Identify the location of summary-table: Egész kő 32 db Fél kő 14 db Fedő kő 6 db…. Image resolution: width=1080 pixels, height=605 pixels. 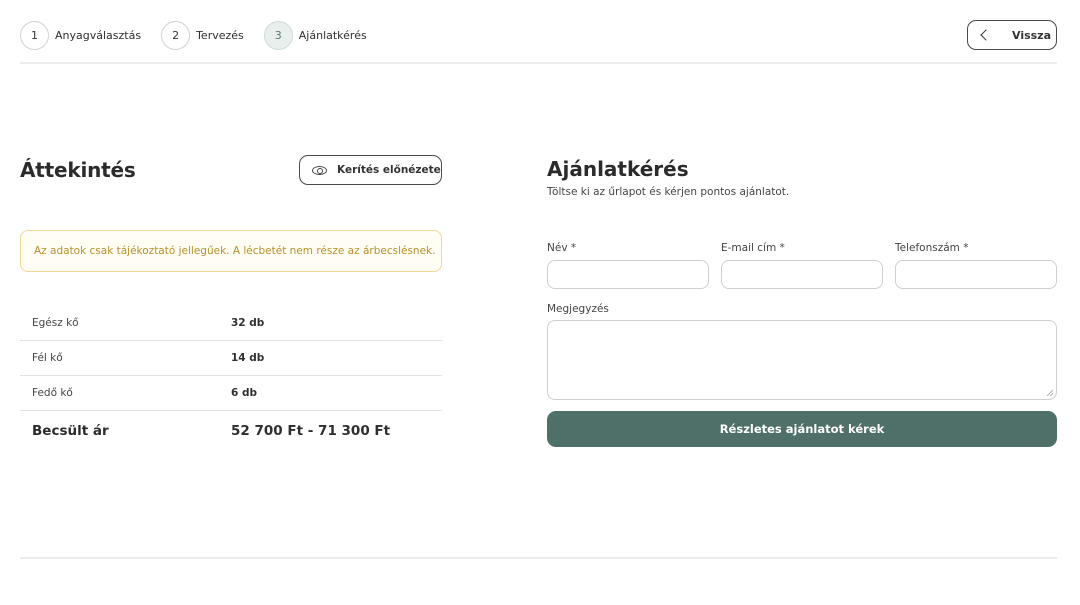
(231, 378).